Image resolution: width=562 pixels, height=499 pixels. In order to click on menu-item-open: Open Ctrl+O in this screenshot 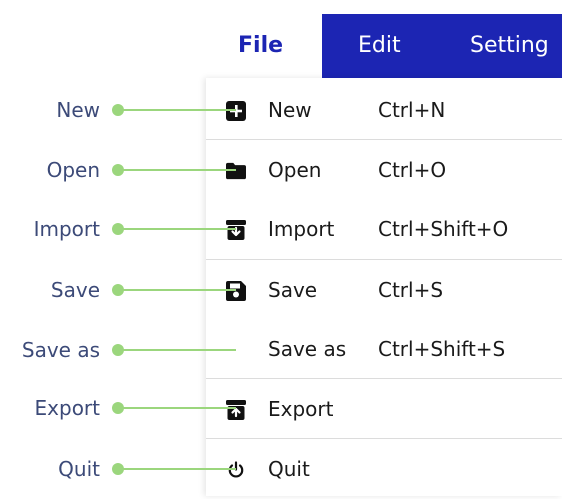, I will do `click(384, 170)`.